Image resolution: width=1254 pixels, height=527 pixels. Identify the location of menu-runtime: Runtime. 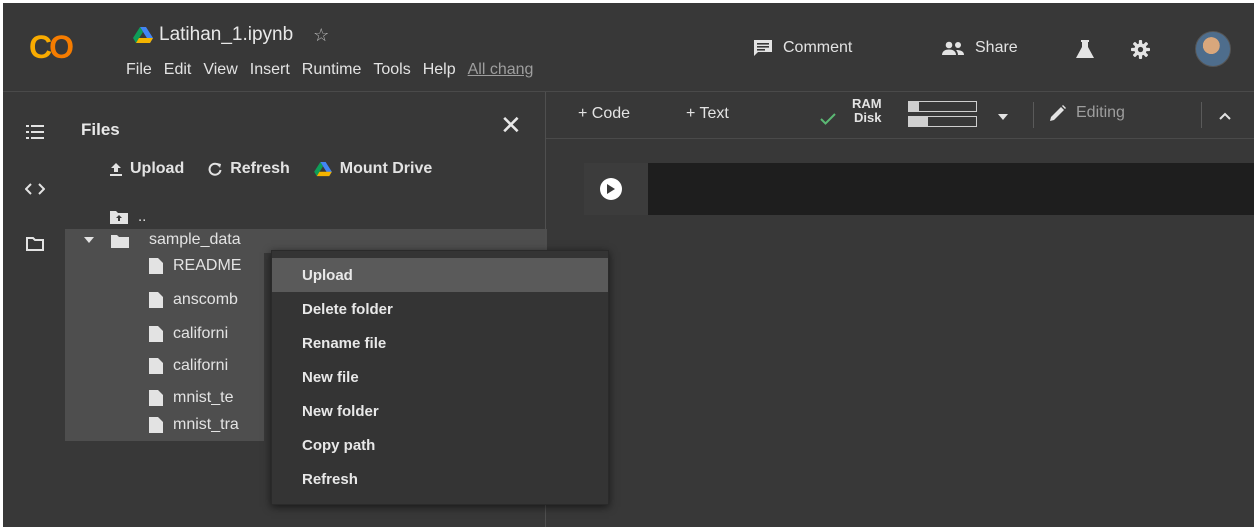
(332, 70).